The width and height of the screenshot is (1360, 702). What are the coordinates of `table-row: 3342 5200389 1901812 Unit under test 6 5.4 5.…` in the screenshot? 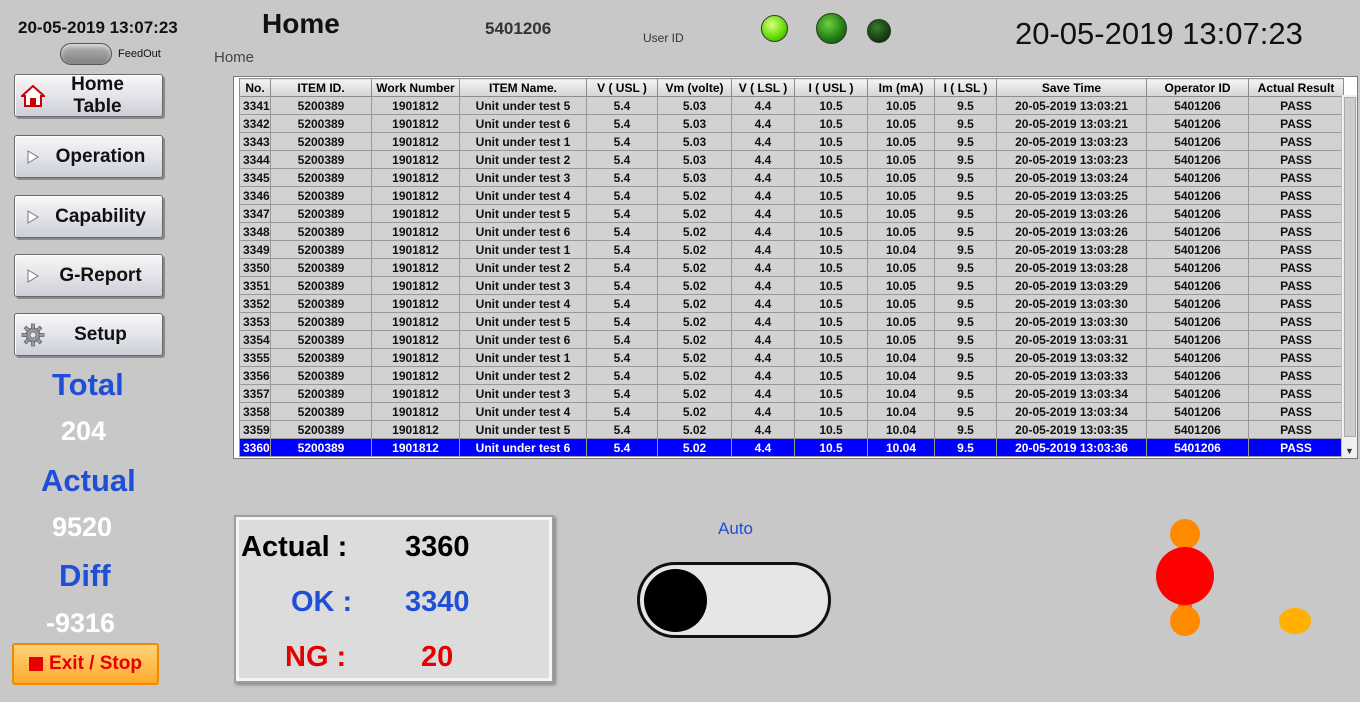 It's located at (791, 123).